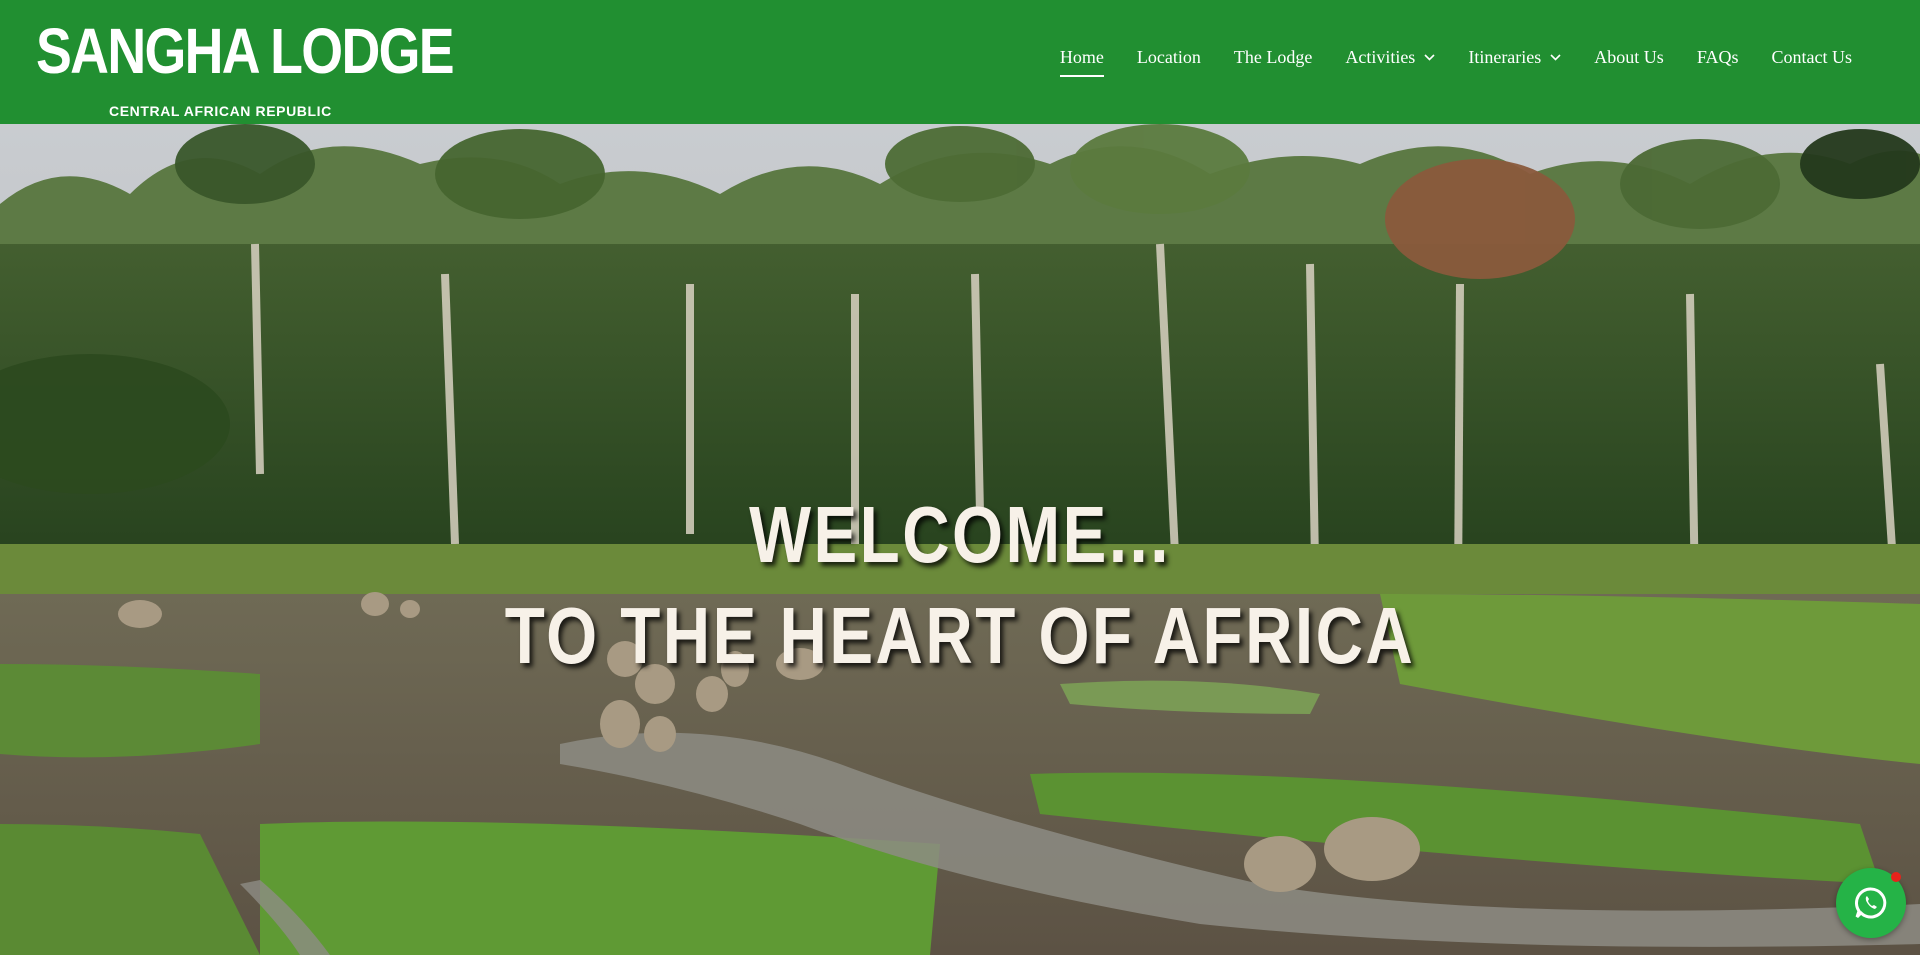 This screenshot has width=1920, height=955. What do you see at coordinates (1380, 57) in the screenshot?
I see `nav-item-label: Activities` at bounding box center [1380, 57].